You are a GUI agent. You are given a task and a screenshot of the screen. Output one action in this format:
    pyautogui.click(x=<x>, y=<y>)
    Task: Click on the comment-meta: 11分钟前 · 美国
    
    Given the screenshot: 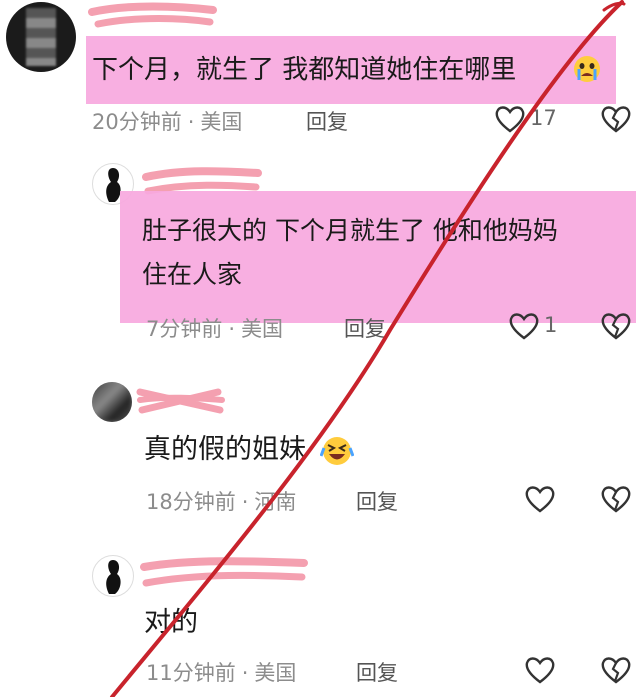 What is the action you would take?
    pyautogui.click(x=221, y=673)
    